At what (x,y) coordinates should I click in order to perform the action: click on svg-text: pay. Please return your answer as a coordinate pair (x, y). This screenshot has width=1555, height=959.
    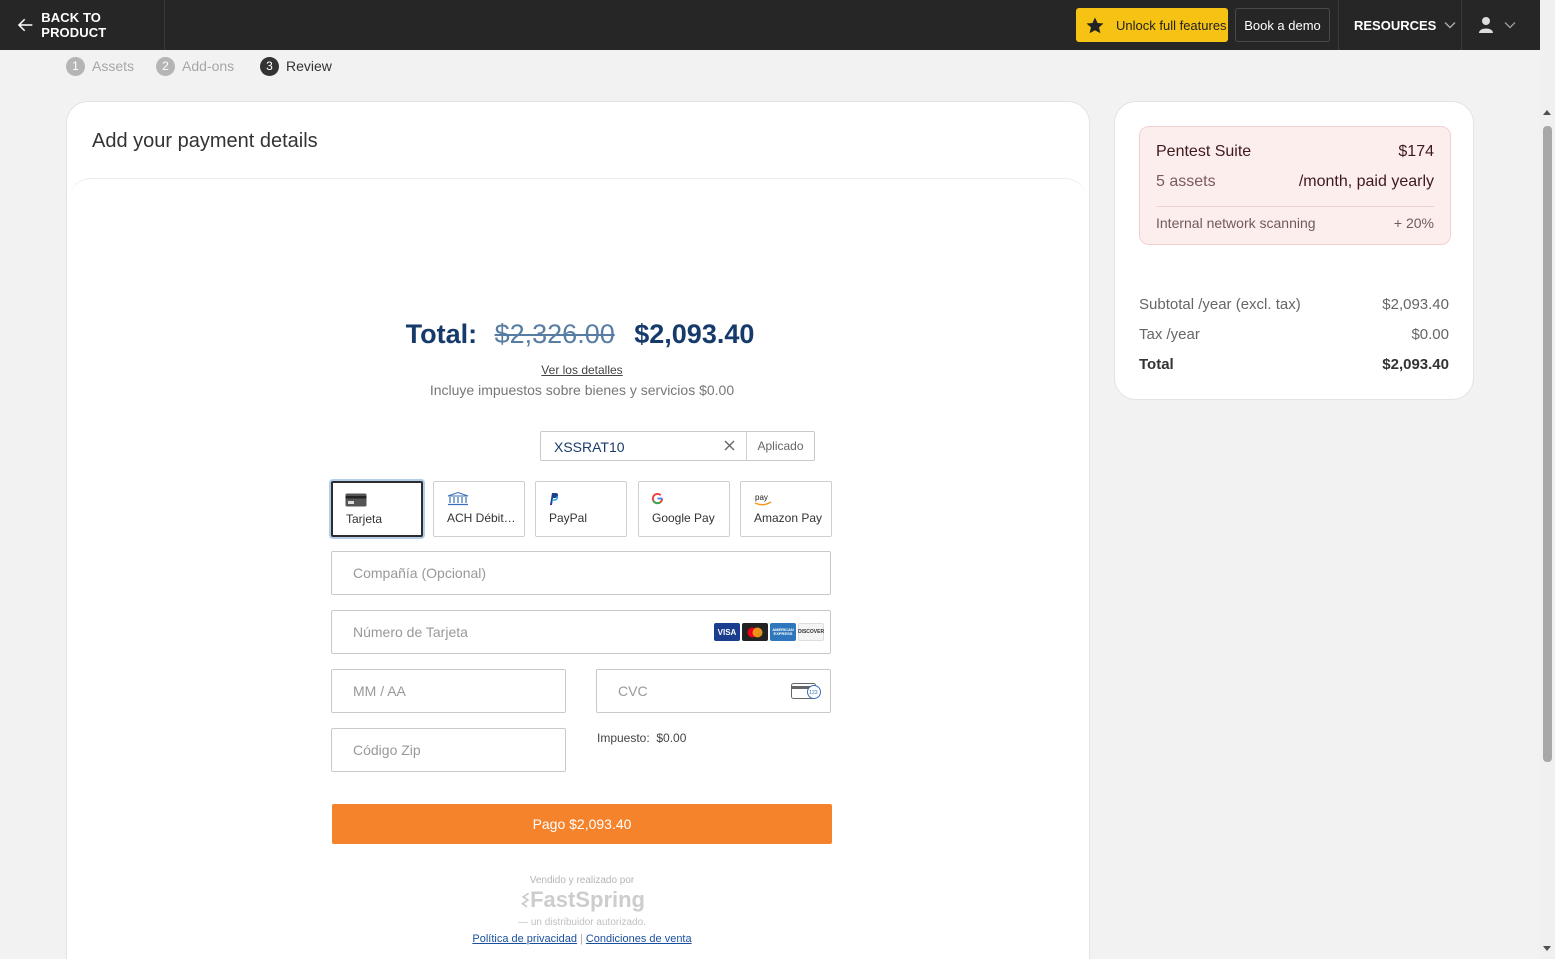
    Looking at the image, I should click on (761, 497).